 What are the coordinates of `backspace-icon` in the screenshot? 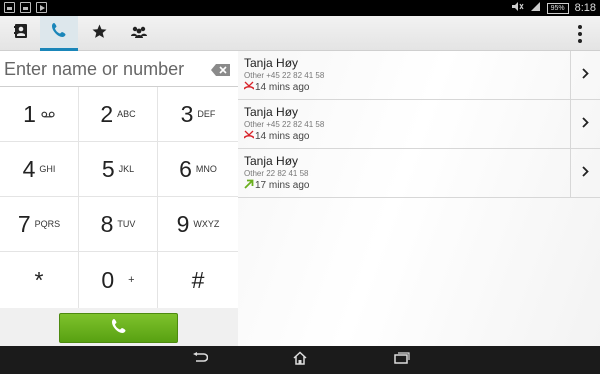 It's located at (220, 69).